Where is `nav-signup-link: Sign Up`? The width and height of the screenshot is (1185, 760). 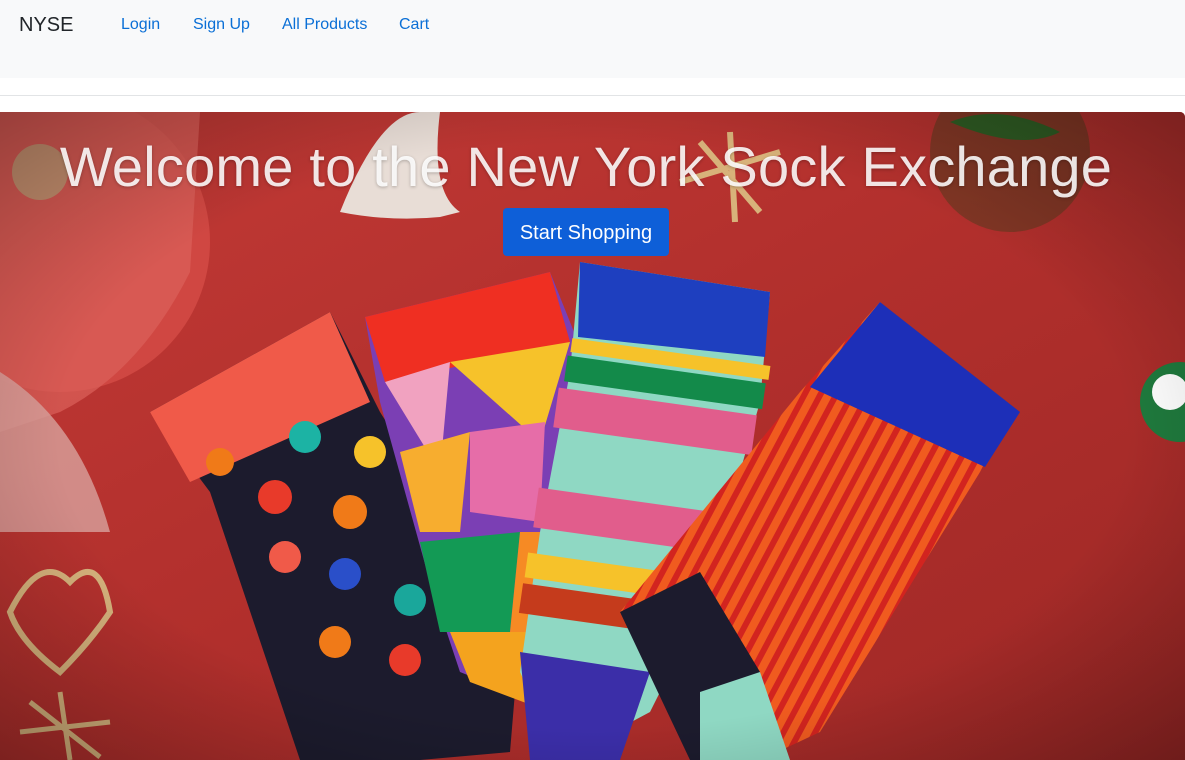
nav-signup-link: Sign Up is located at coordinates (221, 25).